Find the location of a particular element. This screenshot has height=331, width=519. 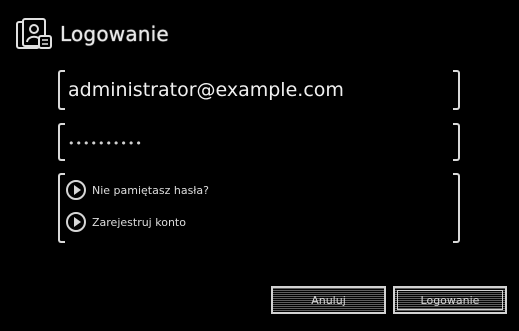

password-masked-value: •••••••••• is located at coordinates (105, 143).